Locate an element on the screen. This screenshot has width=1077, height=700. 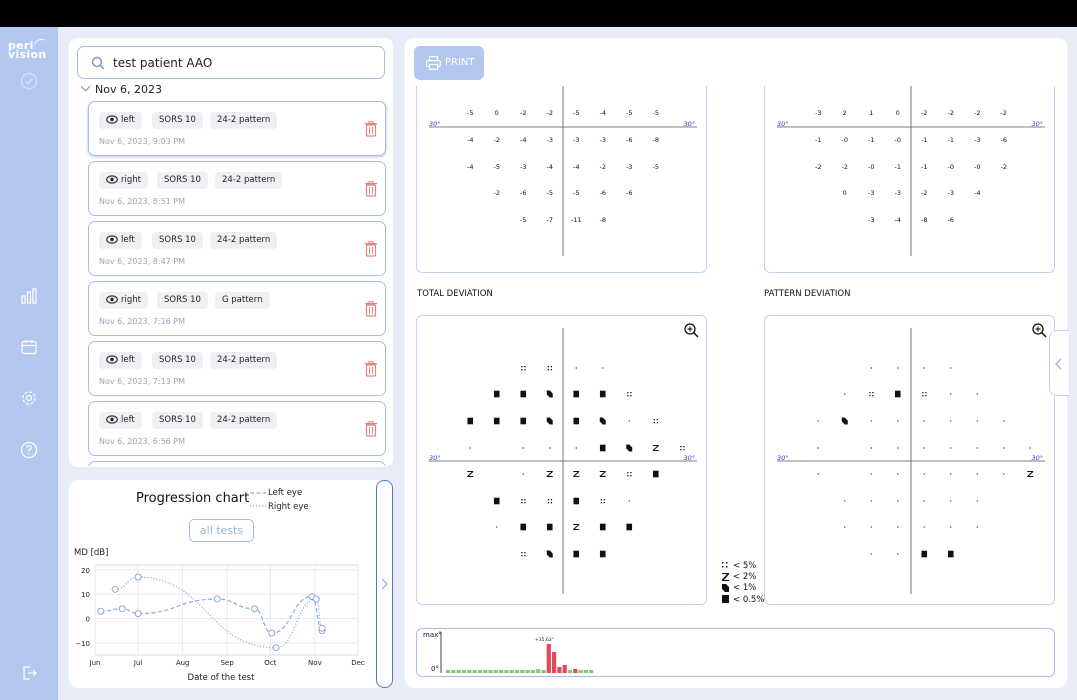
threshold-value: -4 is located at coordinates (977, 193).